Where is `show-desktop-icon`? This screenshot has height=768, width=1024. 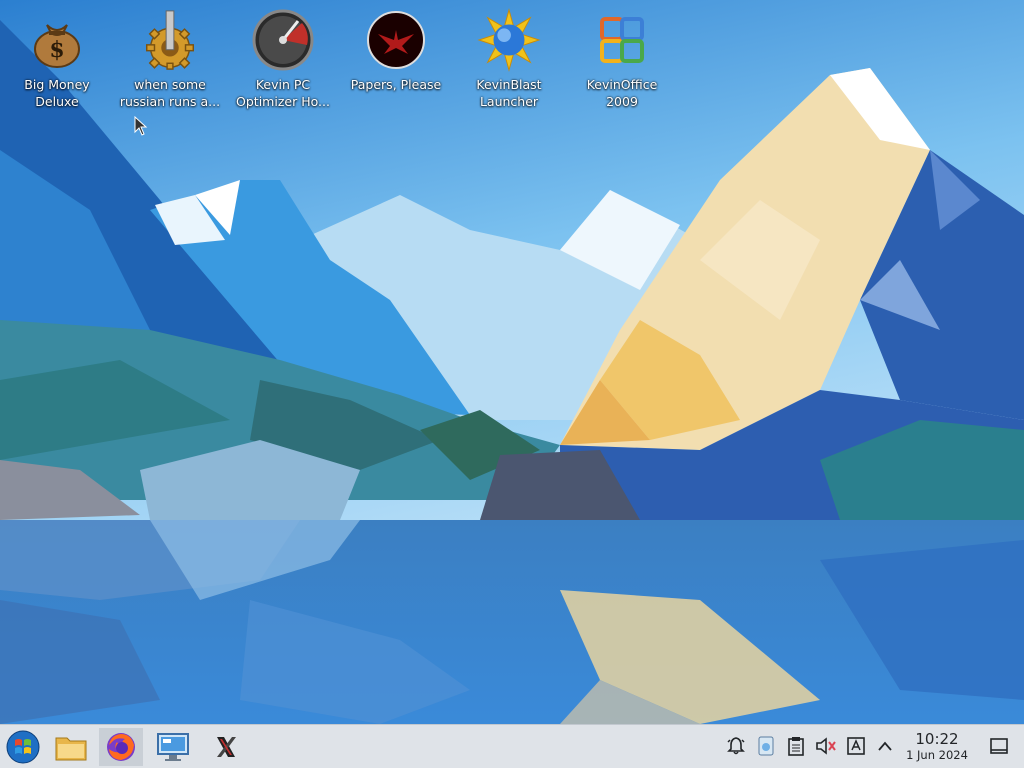
show-desktop-icon is located at coordinates (999, 746).